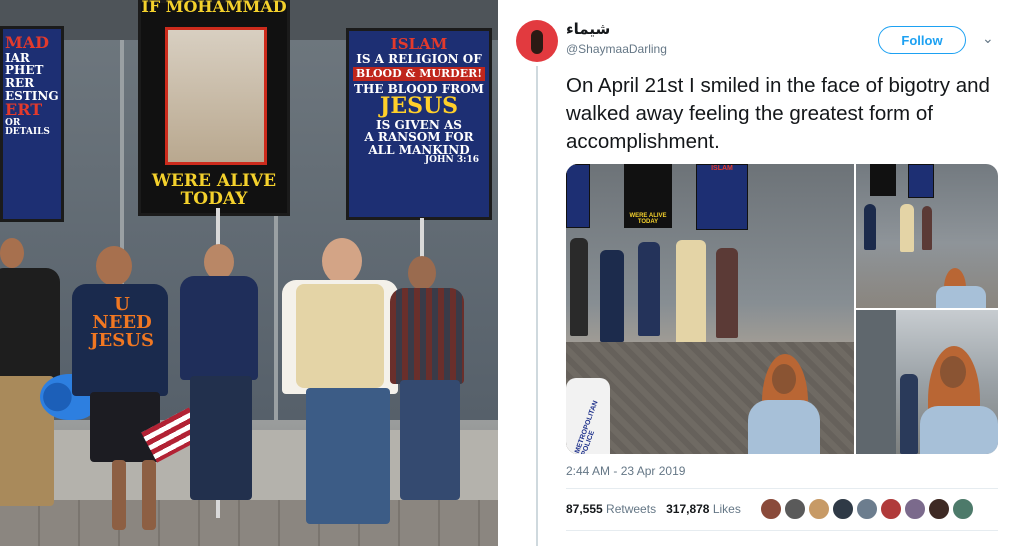 Image resolution: width=1024 pixels, height=546 pixels. I want to click on avatar, so click(537, 41).